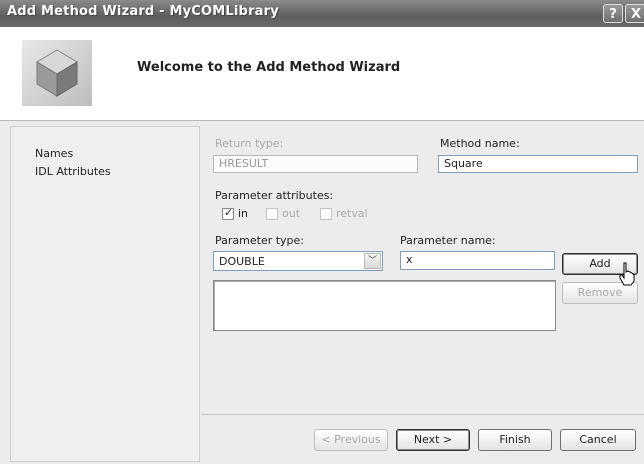 The image size is (644, 464). I want to click on method-name-field: Square, so click(538, 164).